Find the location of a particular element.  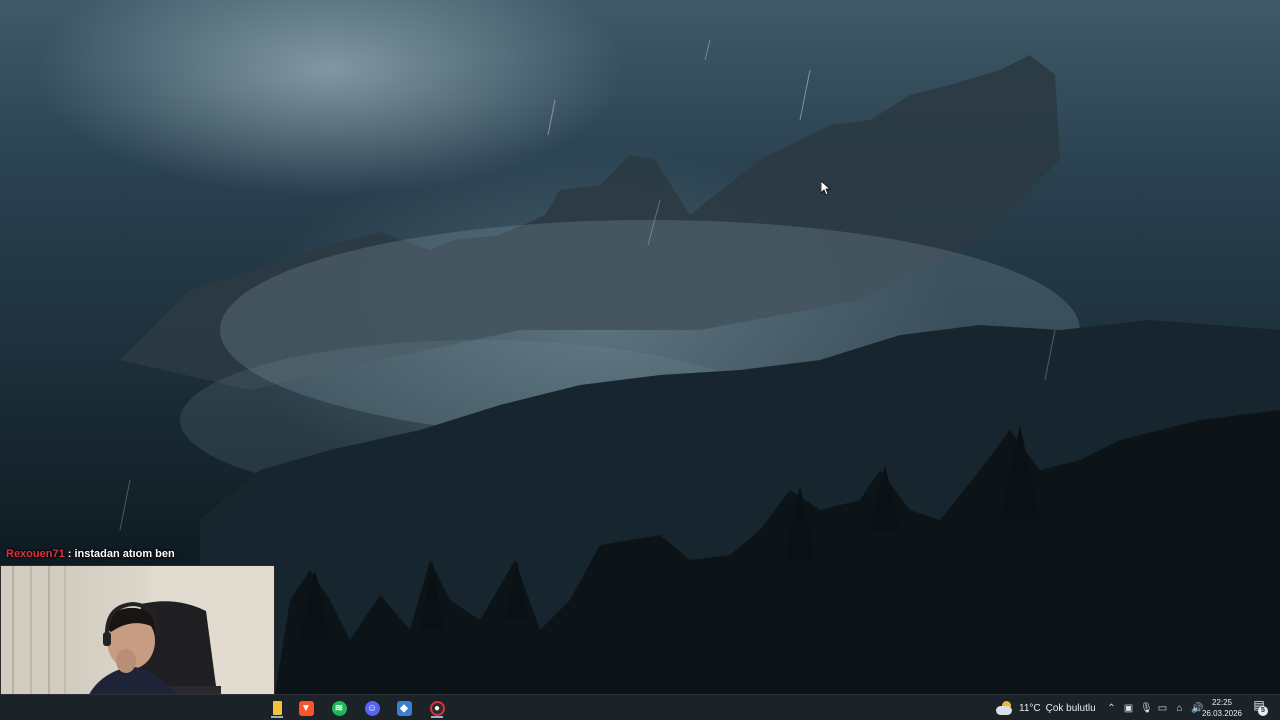

wifi-icon: ⌂ is located at coordinates (1179, 708).